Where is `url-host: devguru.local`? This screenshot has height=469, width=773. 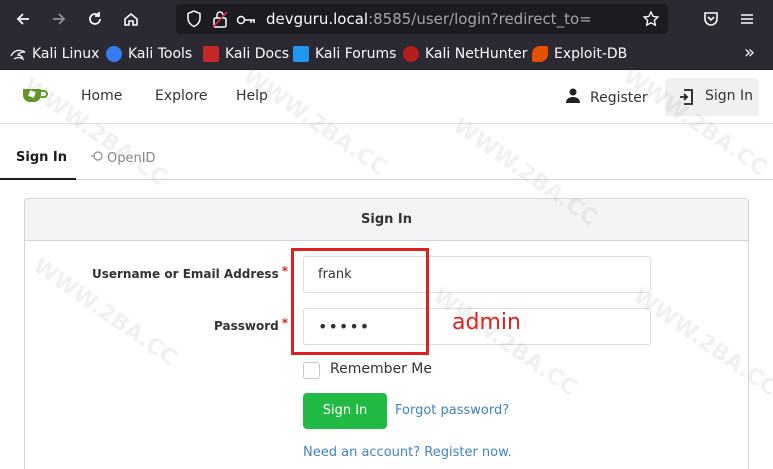 url-host: devguru.local is located at coordinates (317, 19).